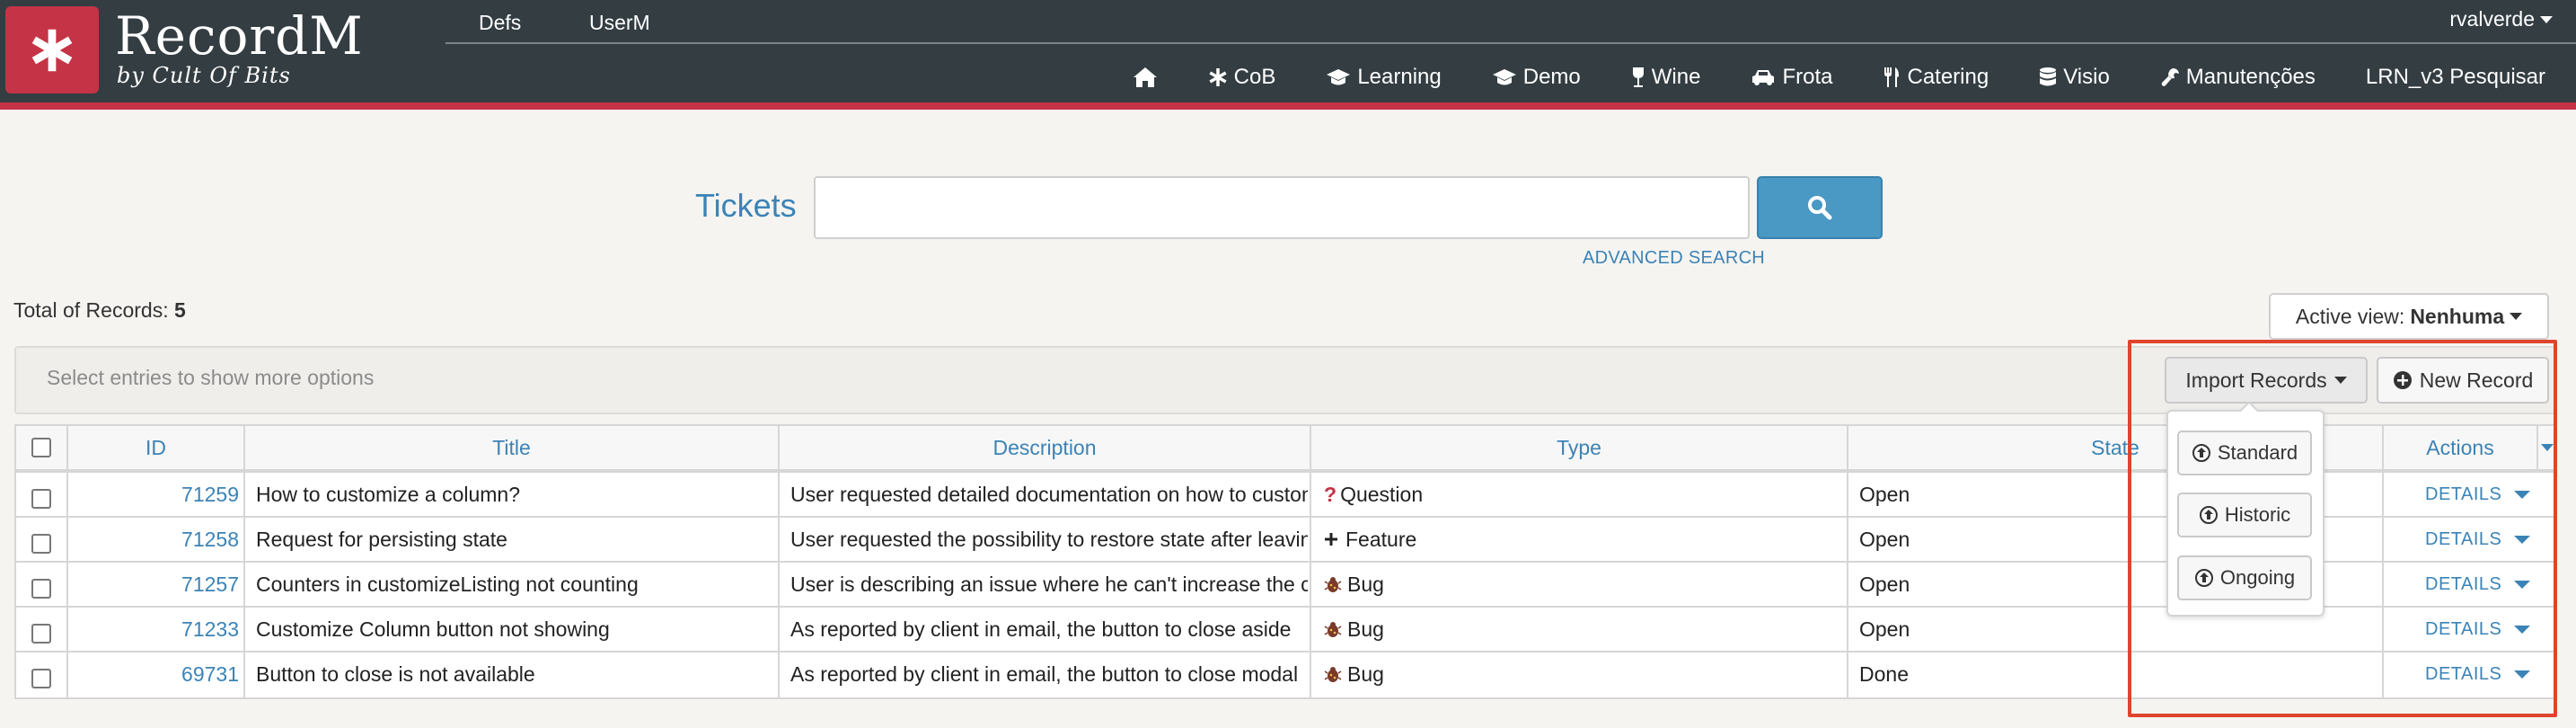 The width and height of the screenshot is (2576, 728). What do you see at coordinates (2476, 380) in the screenshot?
I see `new-record-label: New Record` at bounding box center [2476, 380].